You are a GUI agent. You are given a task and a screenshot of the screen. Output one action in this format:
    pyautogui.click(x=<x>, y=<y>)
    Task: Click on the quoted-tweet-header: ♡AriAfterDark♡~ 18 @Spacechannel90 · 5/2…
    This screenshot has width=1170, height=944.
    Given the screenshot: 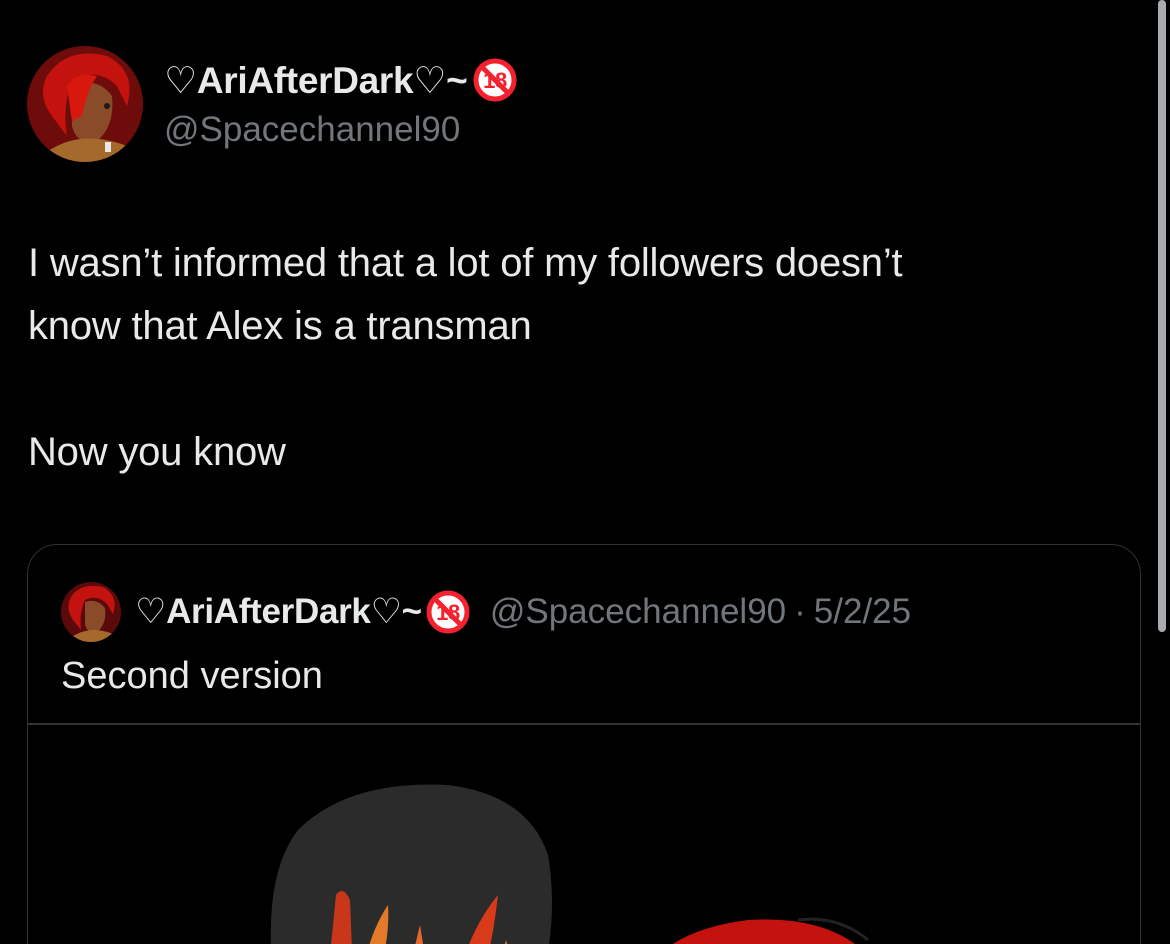 What is the action you would take?
    pyautogui.click(x=486, y=612)
    